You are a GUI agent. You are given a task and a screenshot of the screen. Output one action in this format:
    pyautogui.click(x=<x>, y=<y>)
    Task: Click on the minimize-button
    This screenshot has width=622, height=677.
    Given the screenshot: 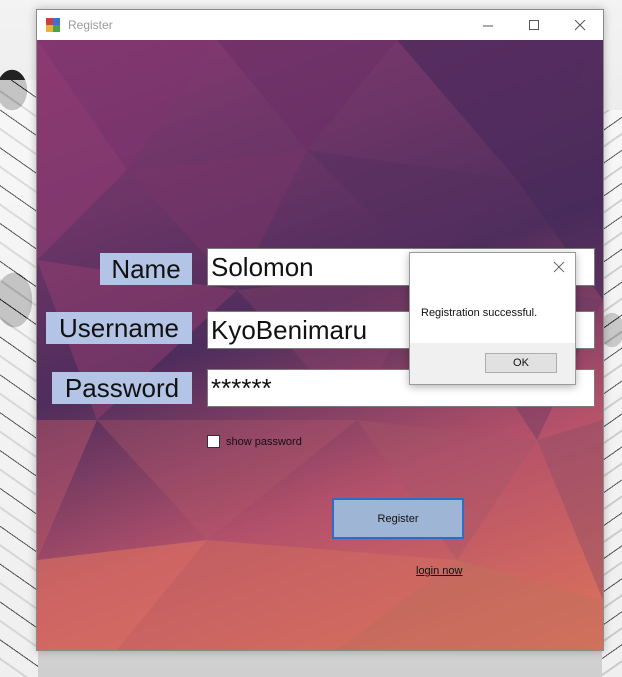 What is the action you would take?
    pyautogui.click(x=488, y=25)
    